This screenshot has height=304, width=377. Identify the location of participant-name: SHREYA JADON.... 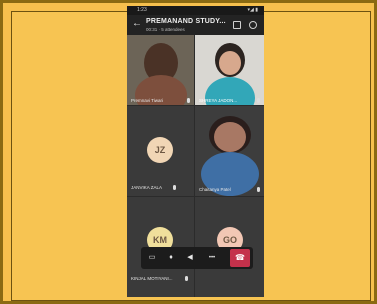
(218, 100).